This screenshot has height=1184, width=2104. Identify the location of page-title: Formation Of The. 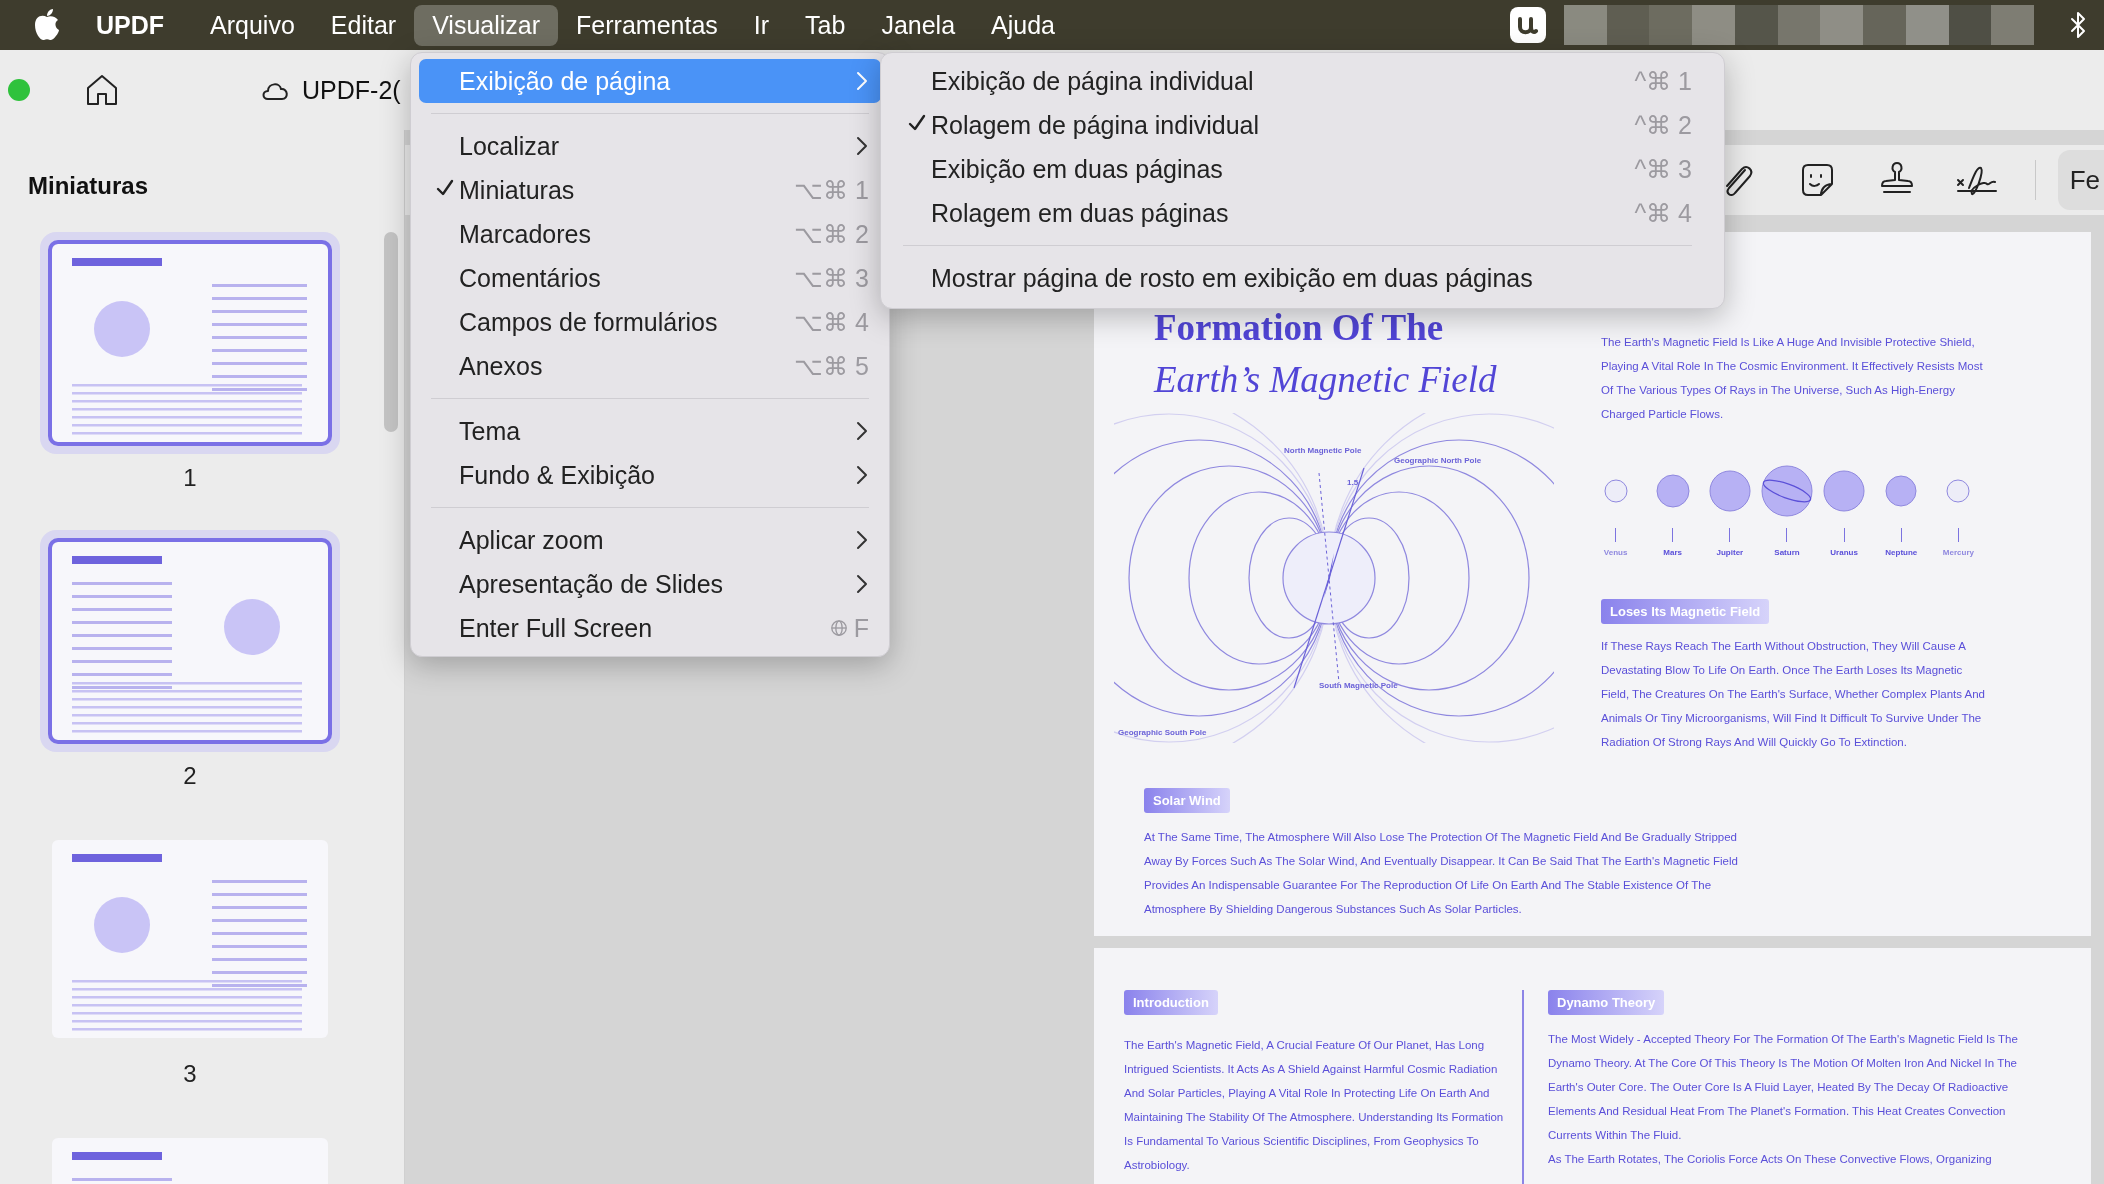
(1299, 328).